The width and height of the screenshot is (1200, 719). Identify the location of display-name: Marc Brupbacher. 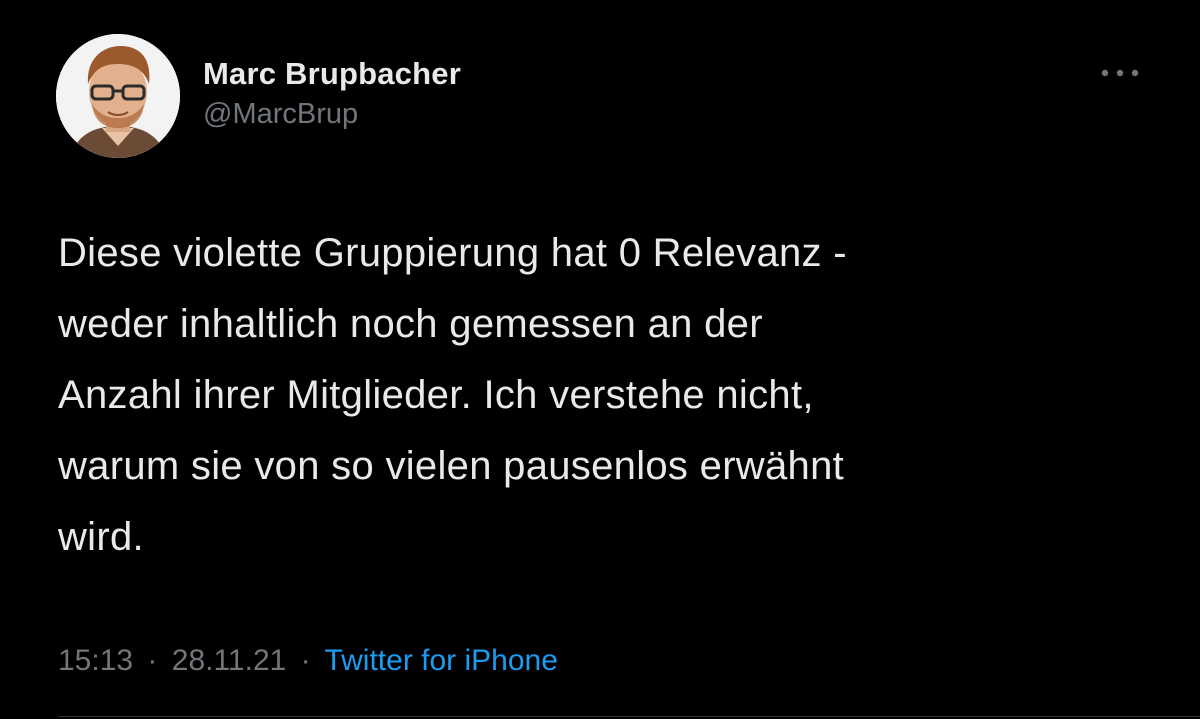
(332, 74).